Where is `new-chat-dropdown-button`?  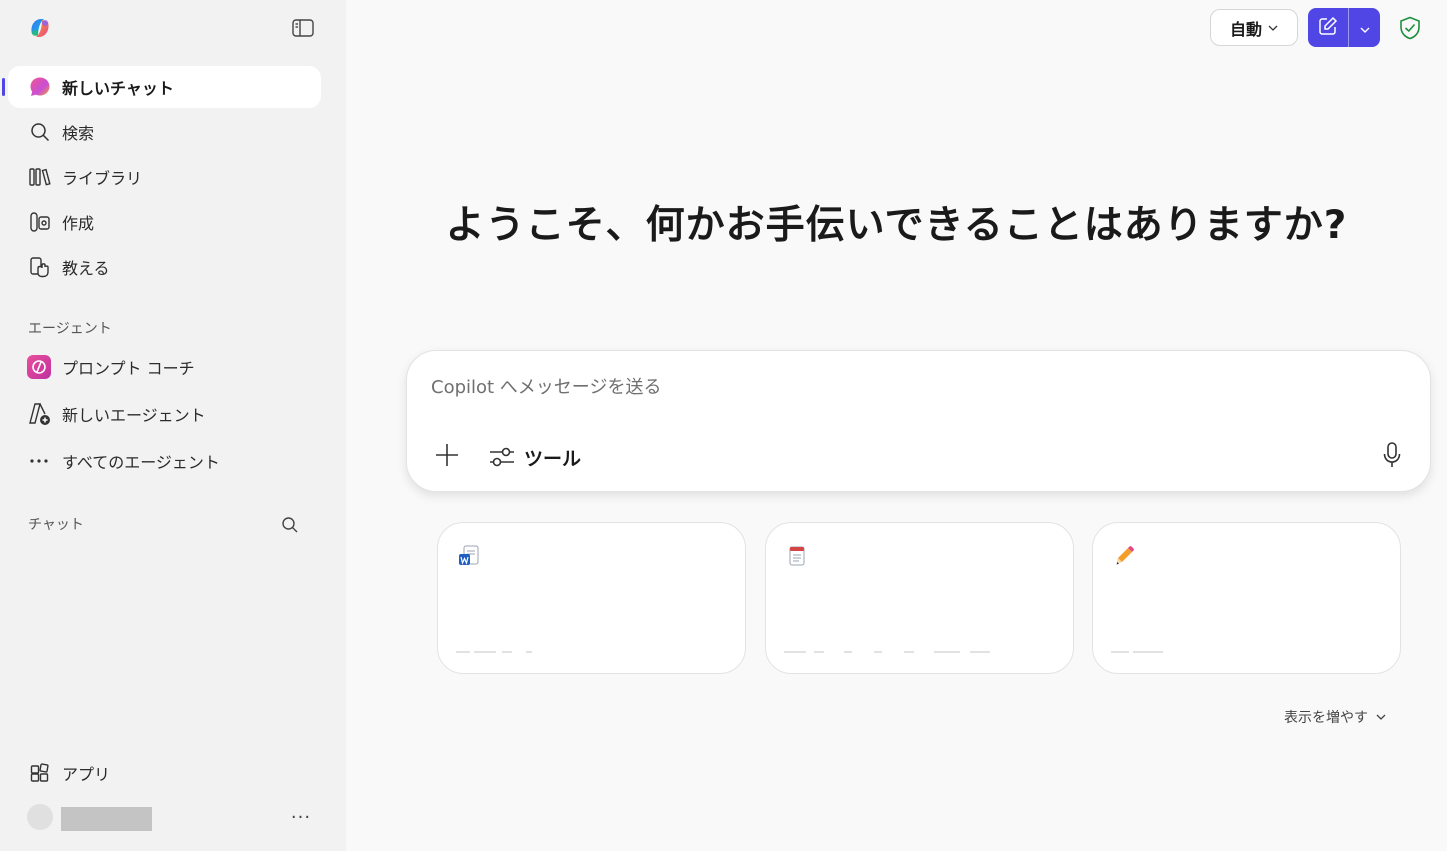 new-chat-dropdown-button is located at coordinates (1364, 27).